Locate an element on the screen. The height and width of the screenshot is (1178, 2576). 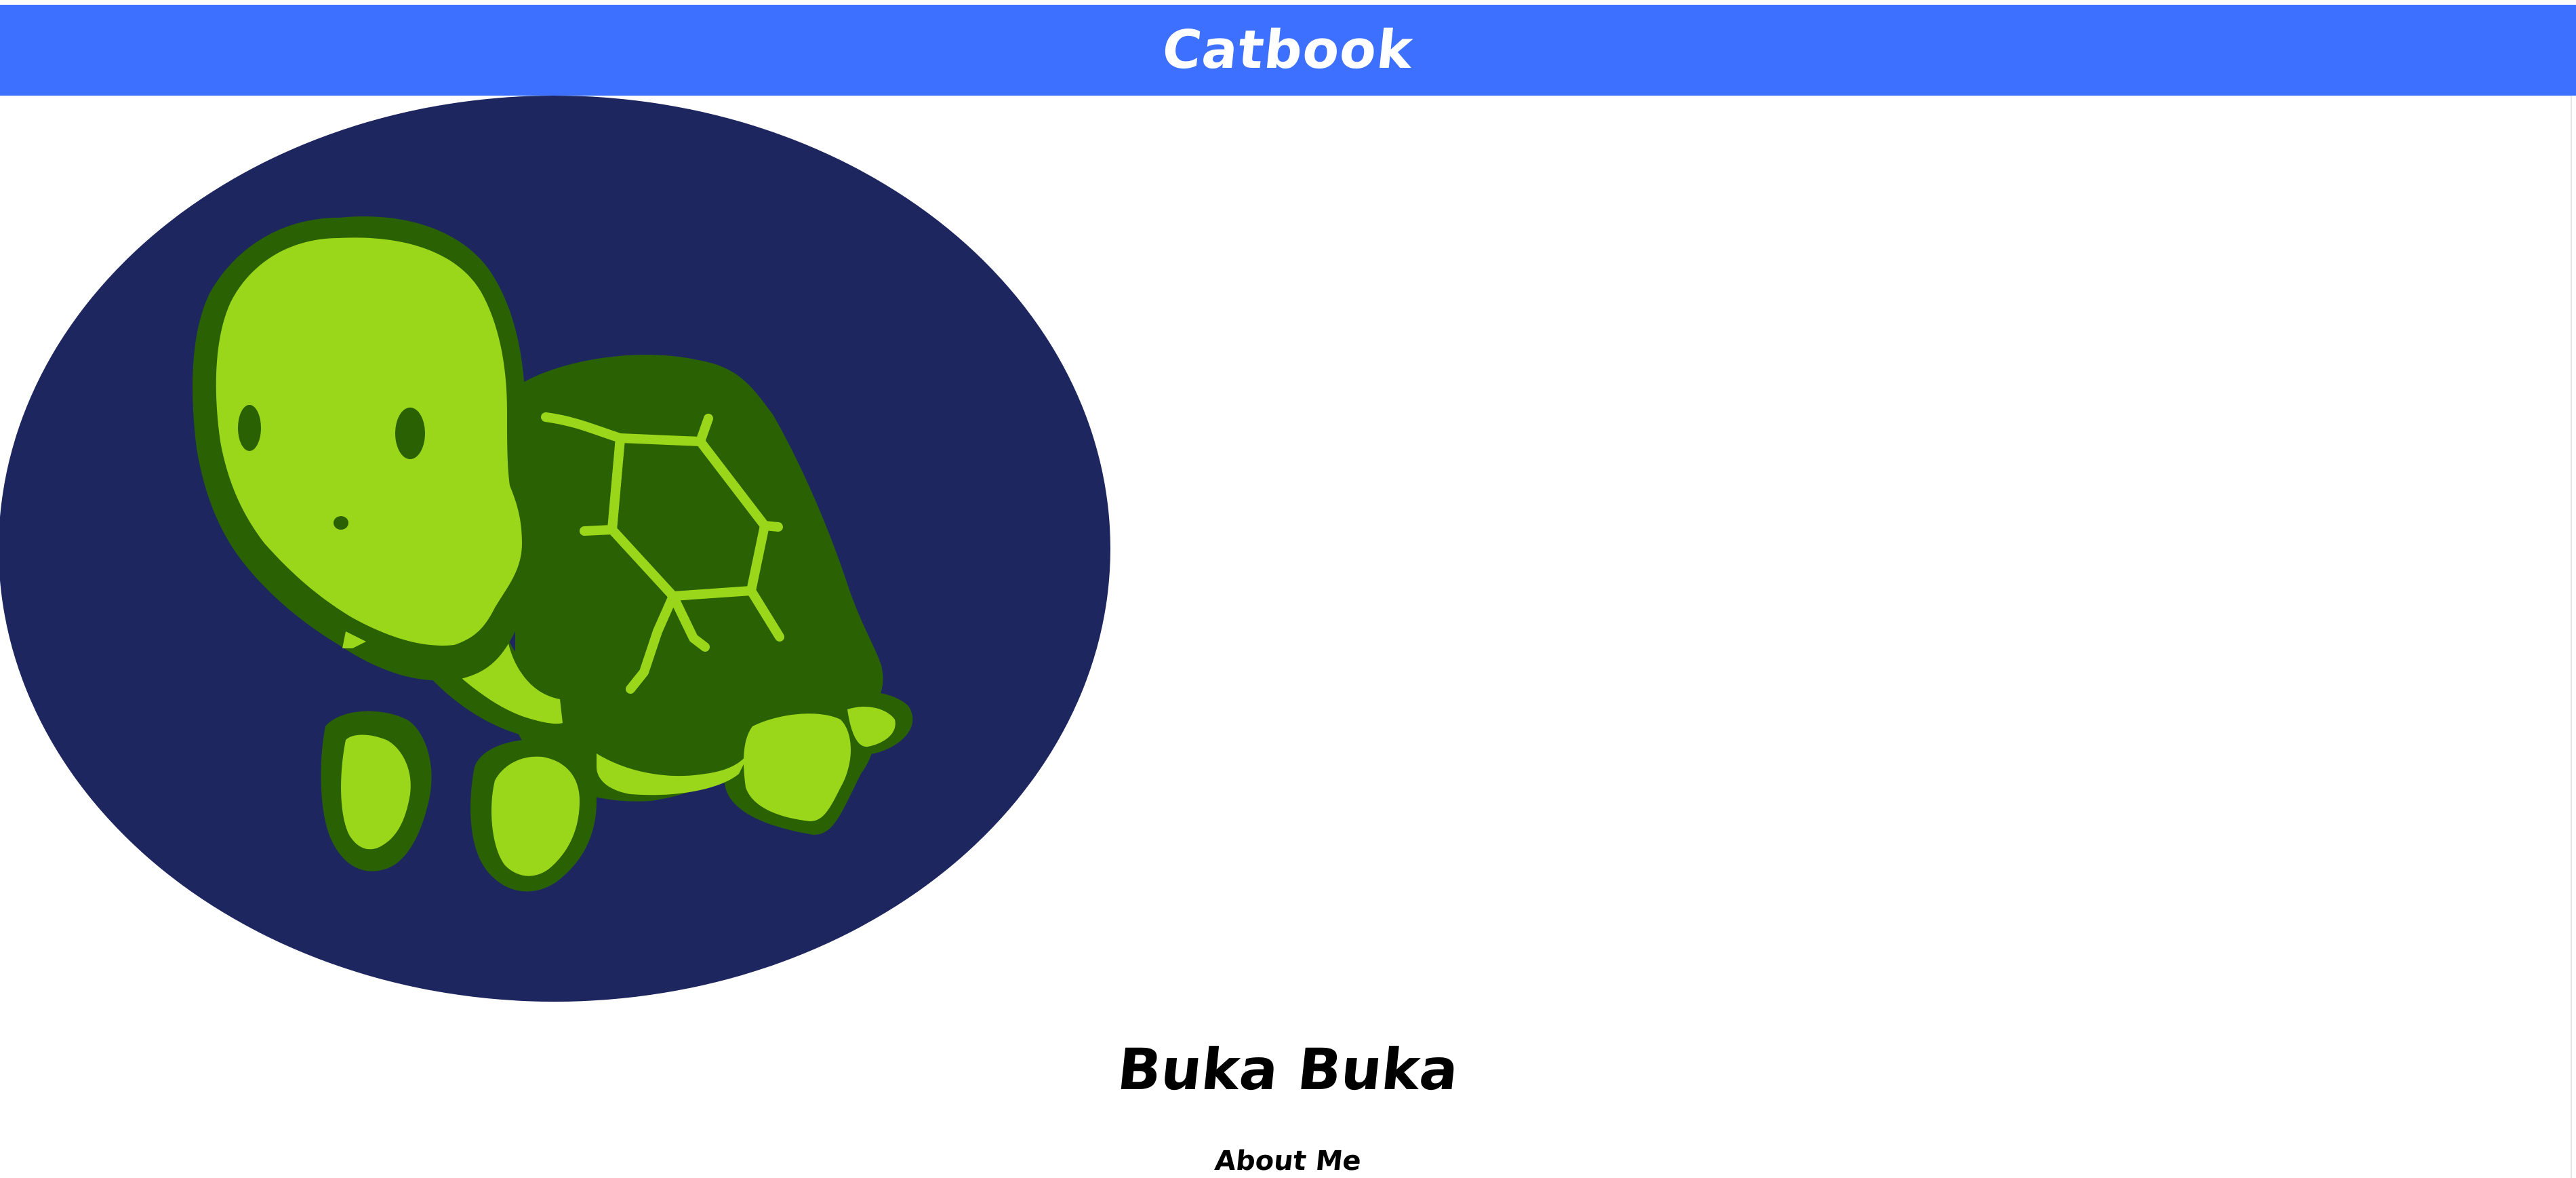
top-strip is located at coordinates (1288, 3).